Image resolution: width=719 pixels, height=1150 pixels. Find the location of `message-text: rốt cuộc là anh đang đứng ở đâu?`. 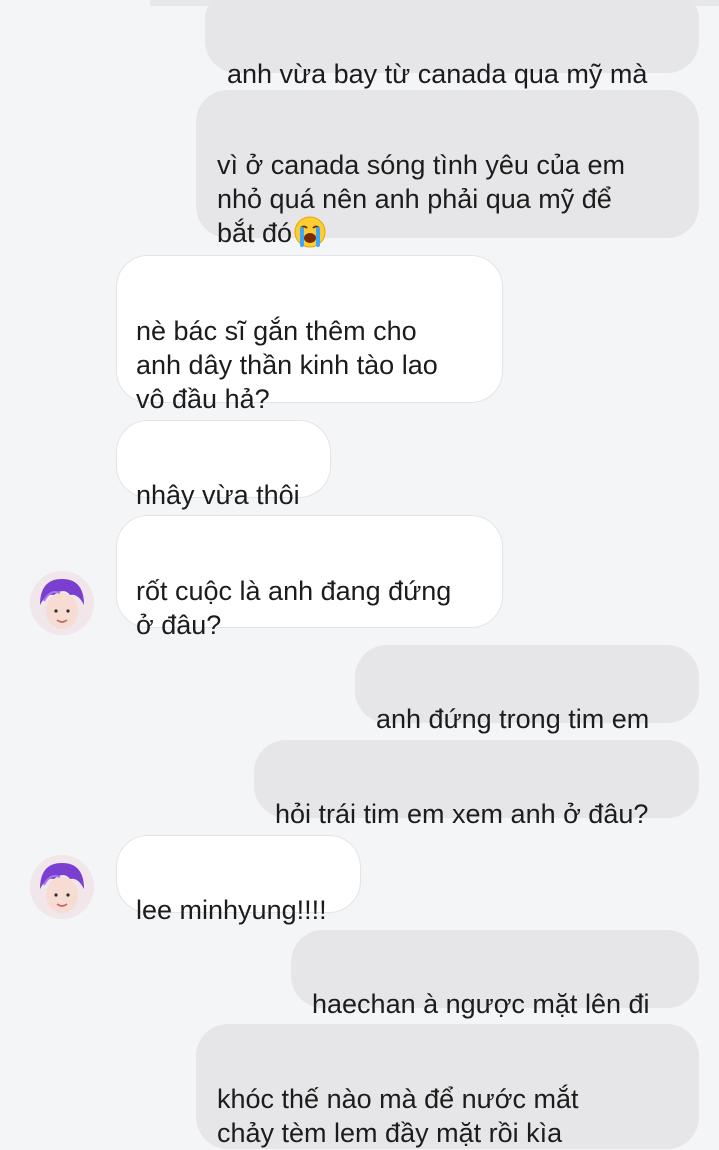

message-text: rốt cuộc là anh đang đứng ở đâu? is located at coordinates (294, 608).